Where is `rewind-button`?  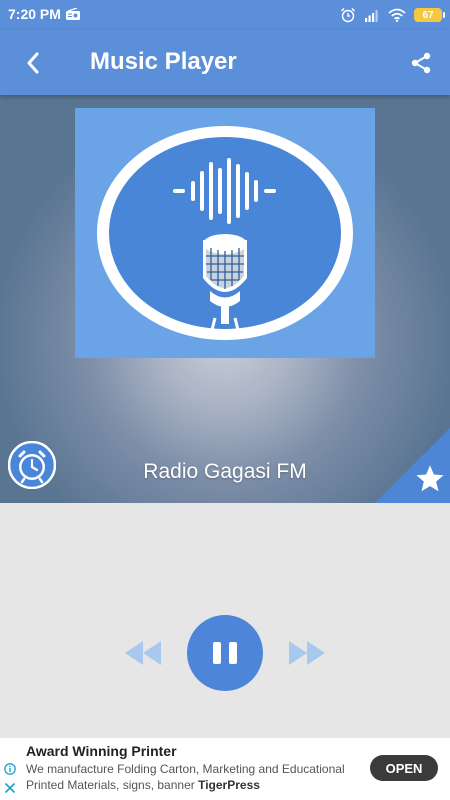
rewind-button is located at coordinates (143, 653).